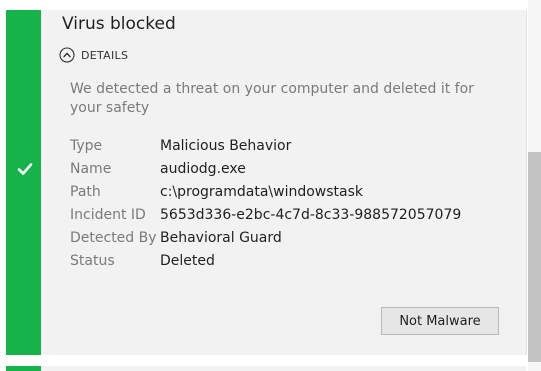 The width and height of the screenshot is (541, 371). Describe the element at coordinates (104, 55) in the screenshot. I see `details-label: DETAILS` at that location.